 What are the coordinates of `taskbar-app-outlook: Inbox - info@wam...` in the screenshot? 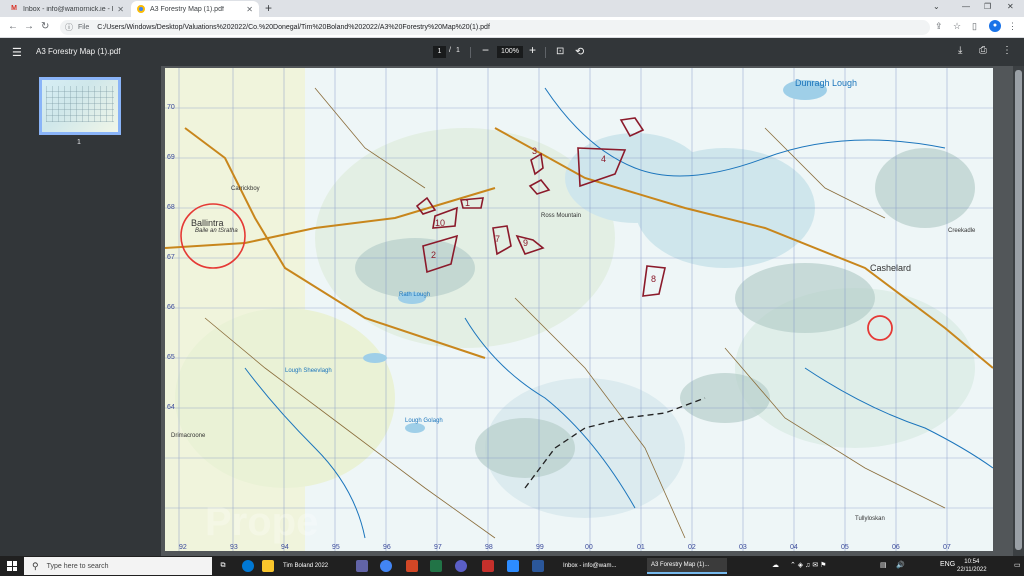 It's located at (599, 566).